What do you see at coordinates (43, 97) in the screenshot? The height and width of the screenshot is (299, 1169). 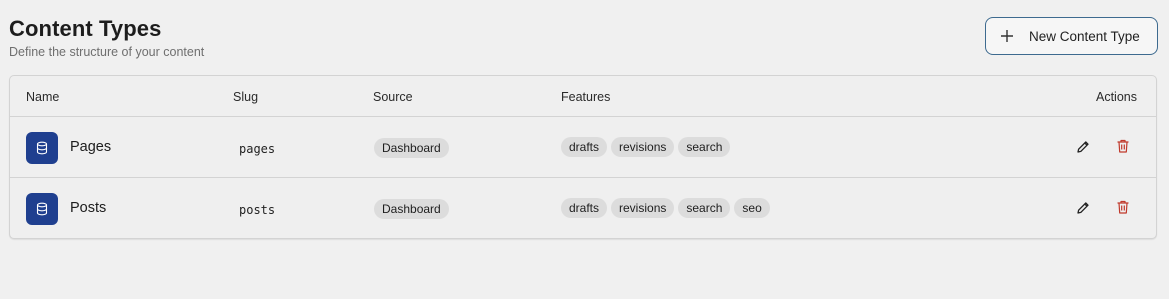 I see `column-header-name: Name` at bounding box center [43, 97].